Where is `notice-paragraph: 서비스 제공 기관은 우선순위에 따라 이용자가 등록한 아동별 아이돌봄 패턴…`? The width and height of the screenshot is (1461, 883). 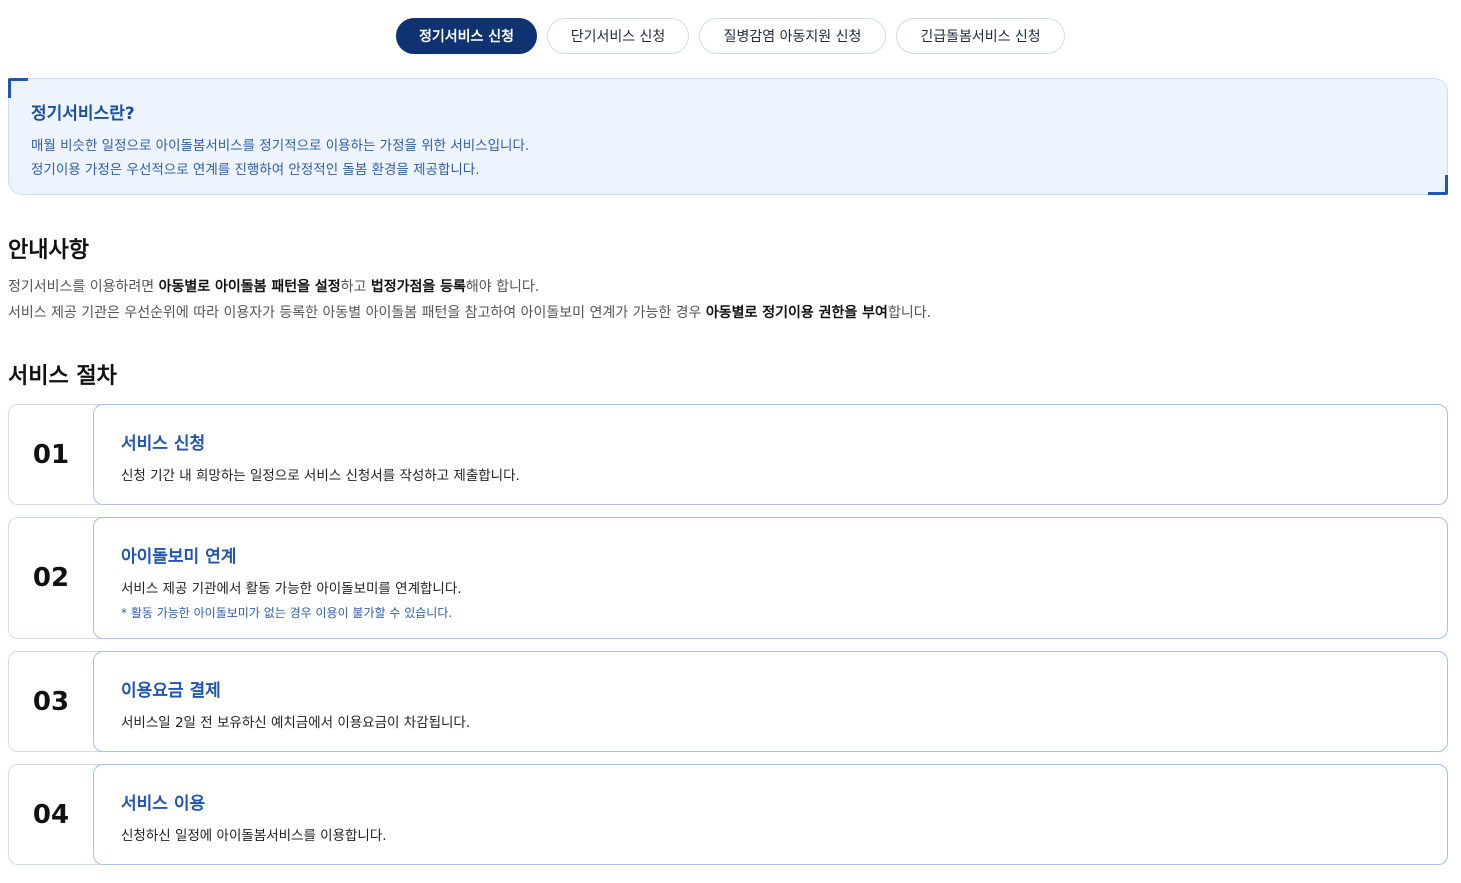
notice-paragraph: 서비스 제공 기관은 우선순위에 따라 이용자가 등록한 아동별 아이돌봄 패턴… is located at coordinates (469, 313).